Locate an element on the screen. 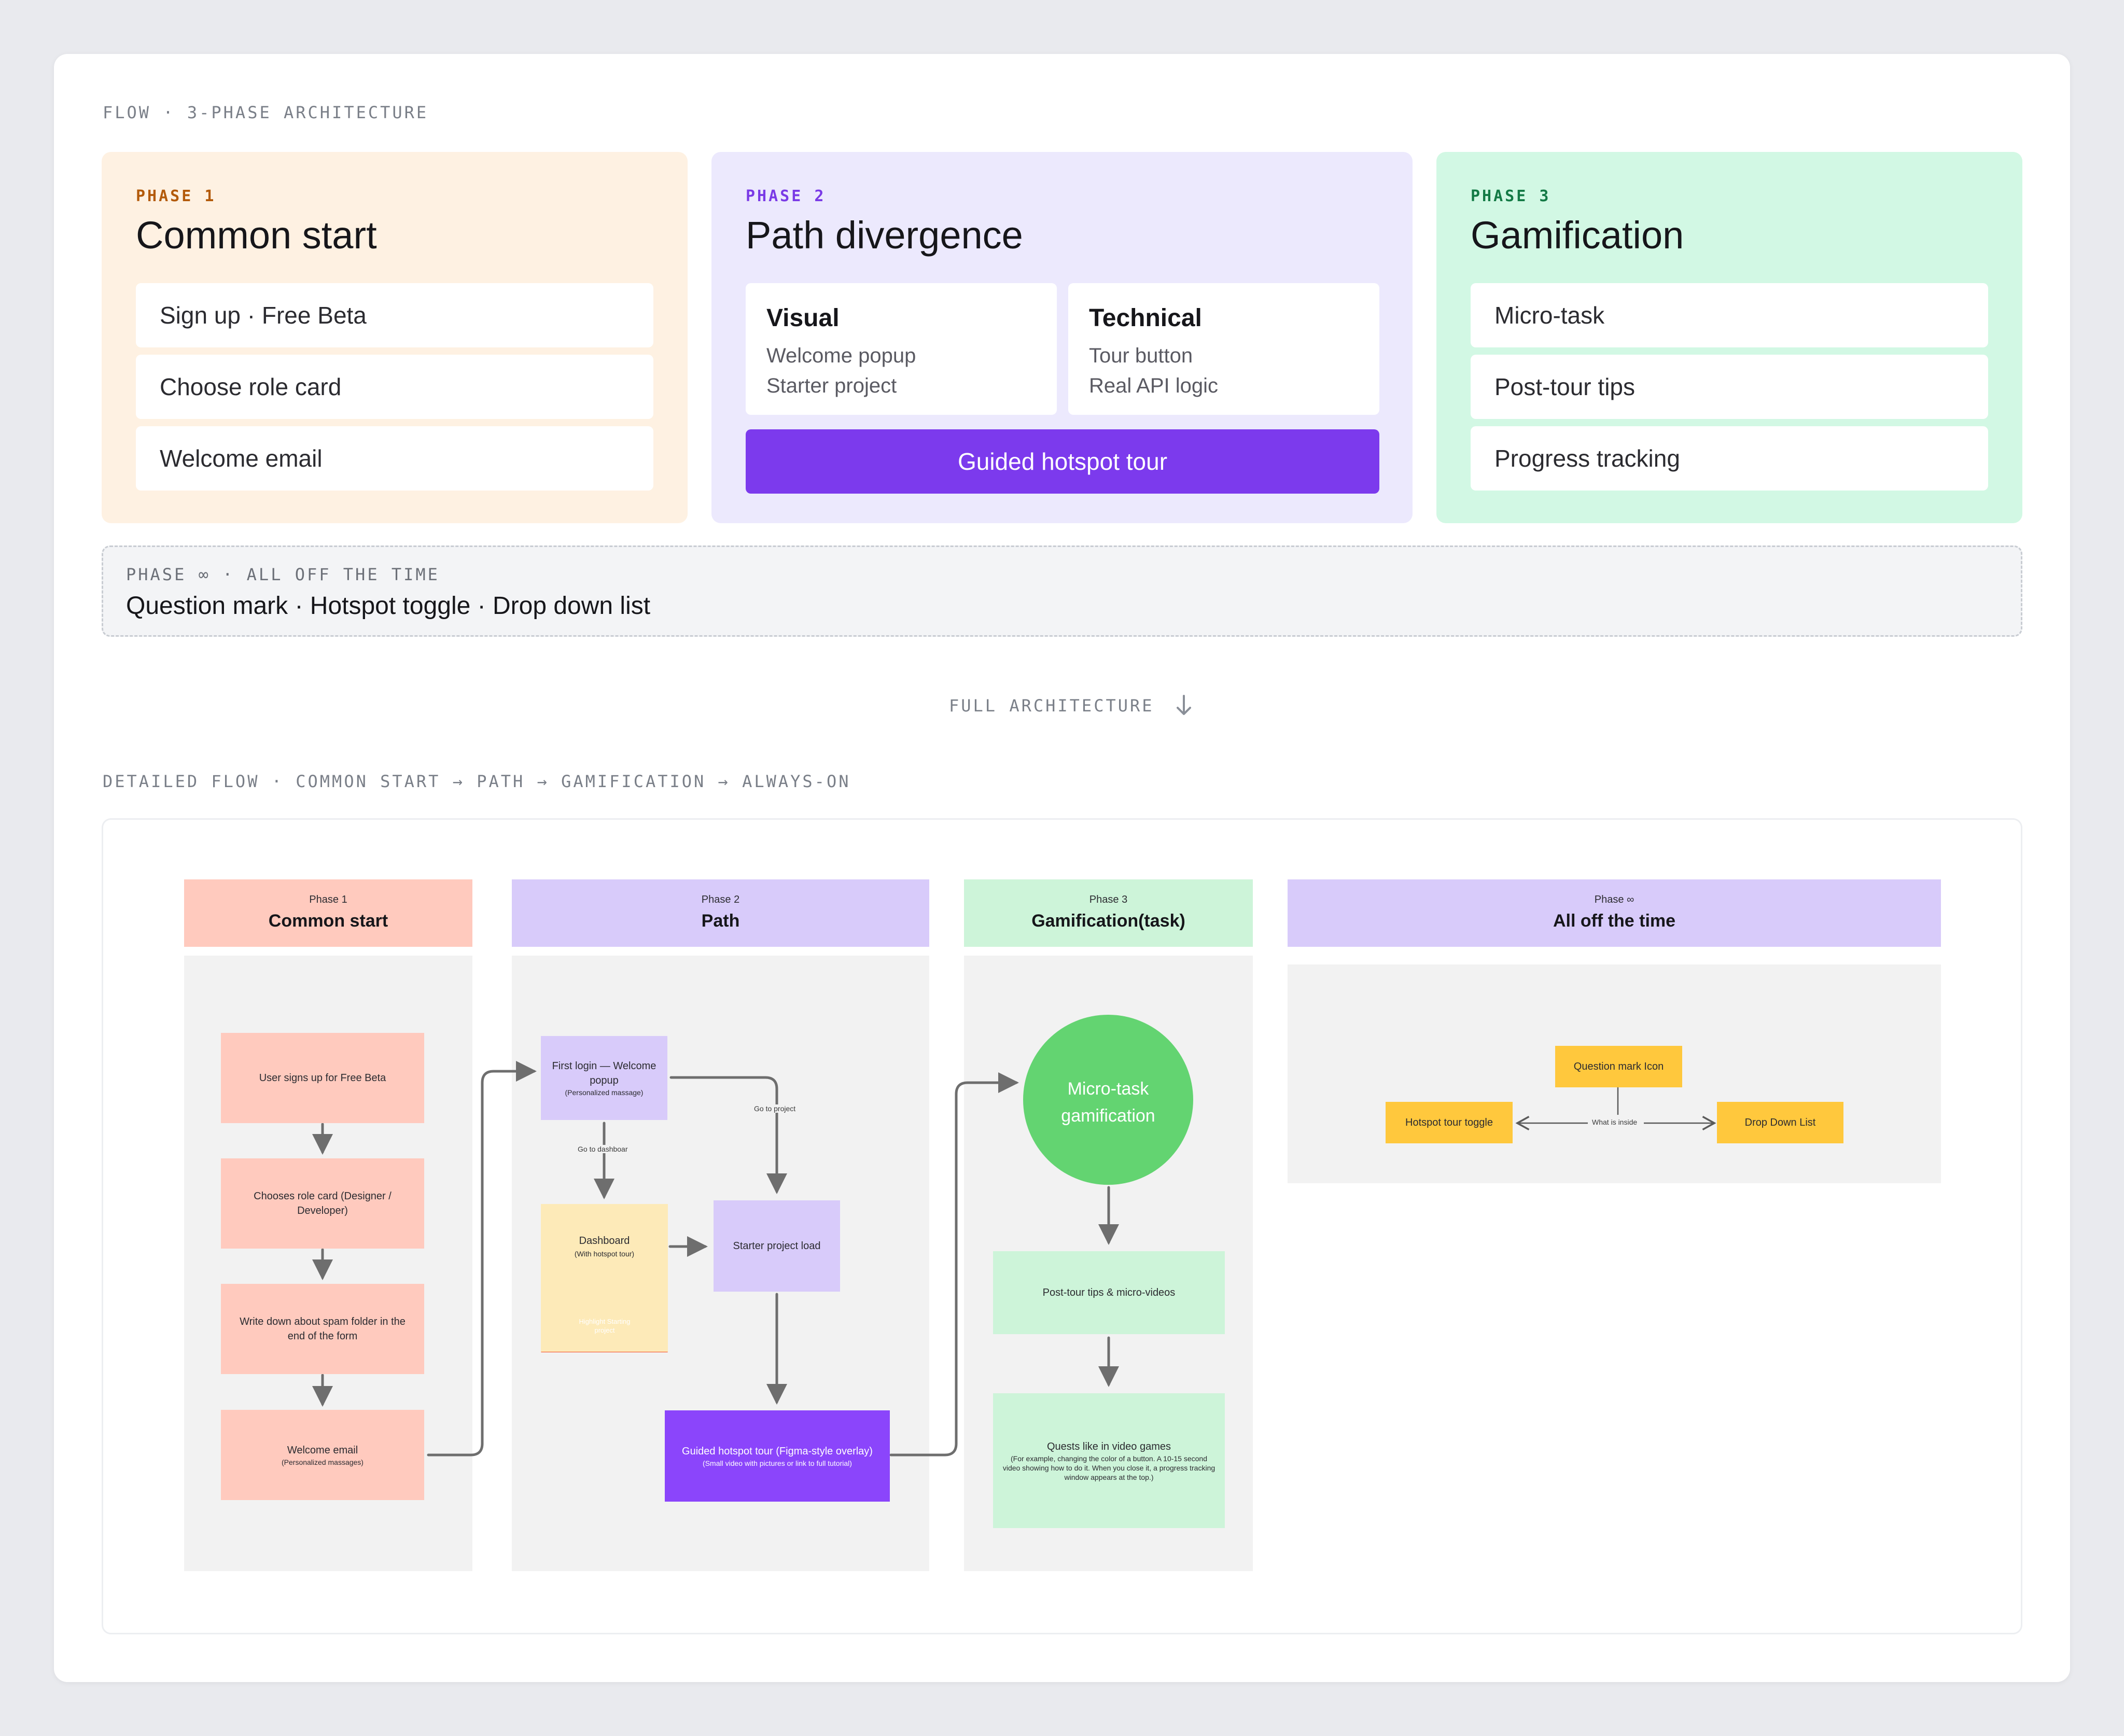  node-choose-role-card: Chooses role card (Designer / Developer) is located at coordinates (322, 1203).